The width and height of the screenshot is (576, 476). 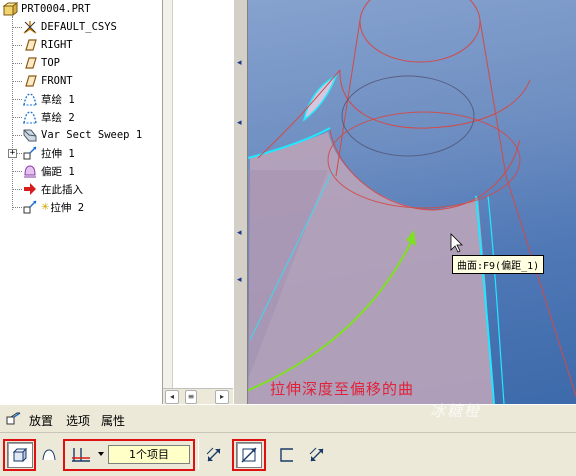 I want to click on tree-item-front: FRONT, so click(x=47, y=81).